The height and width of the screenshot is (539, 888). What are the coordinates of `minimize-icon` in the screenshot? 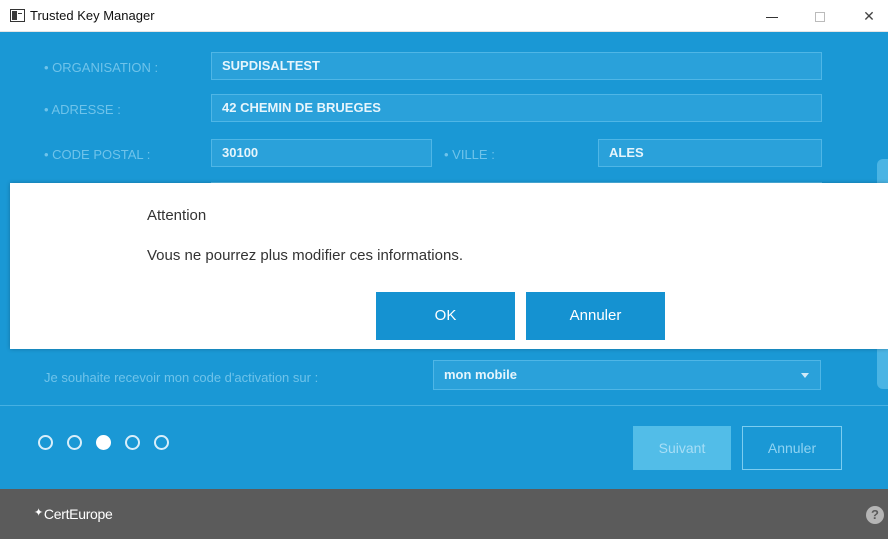 It's located at (772, 17).